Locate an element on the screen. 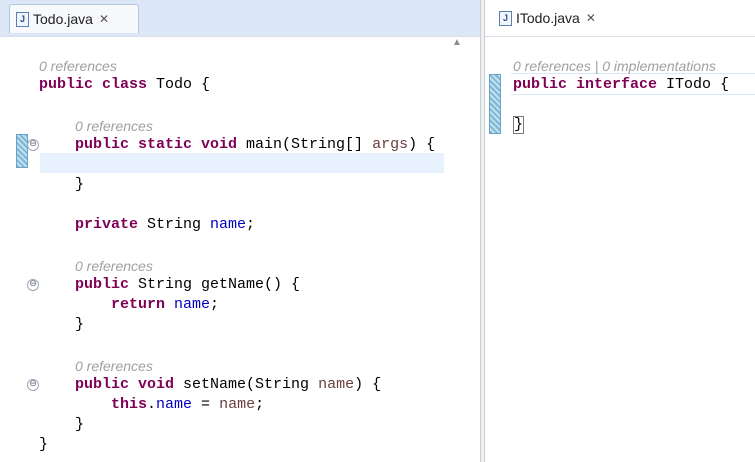  code-text: String getName() { is located at coordinates (215, 284).